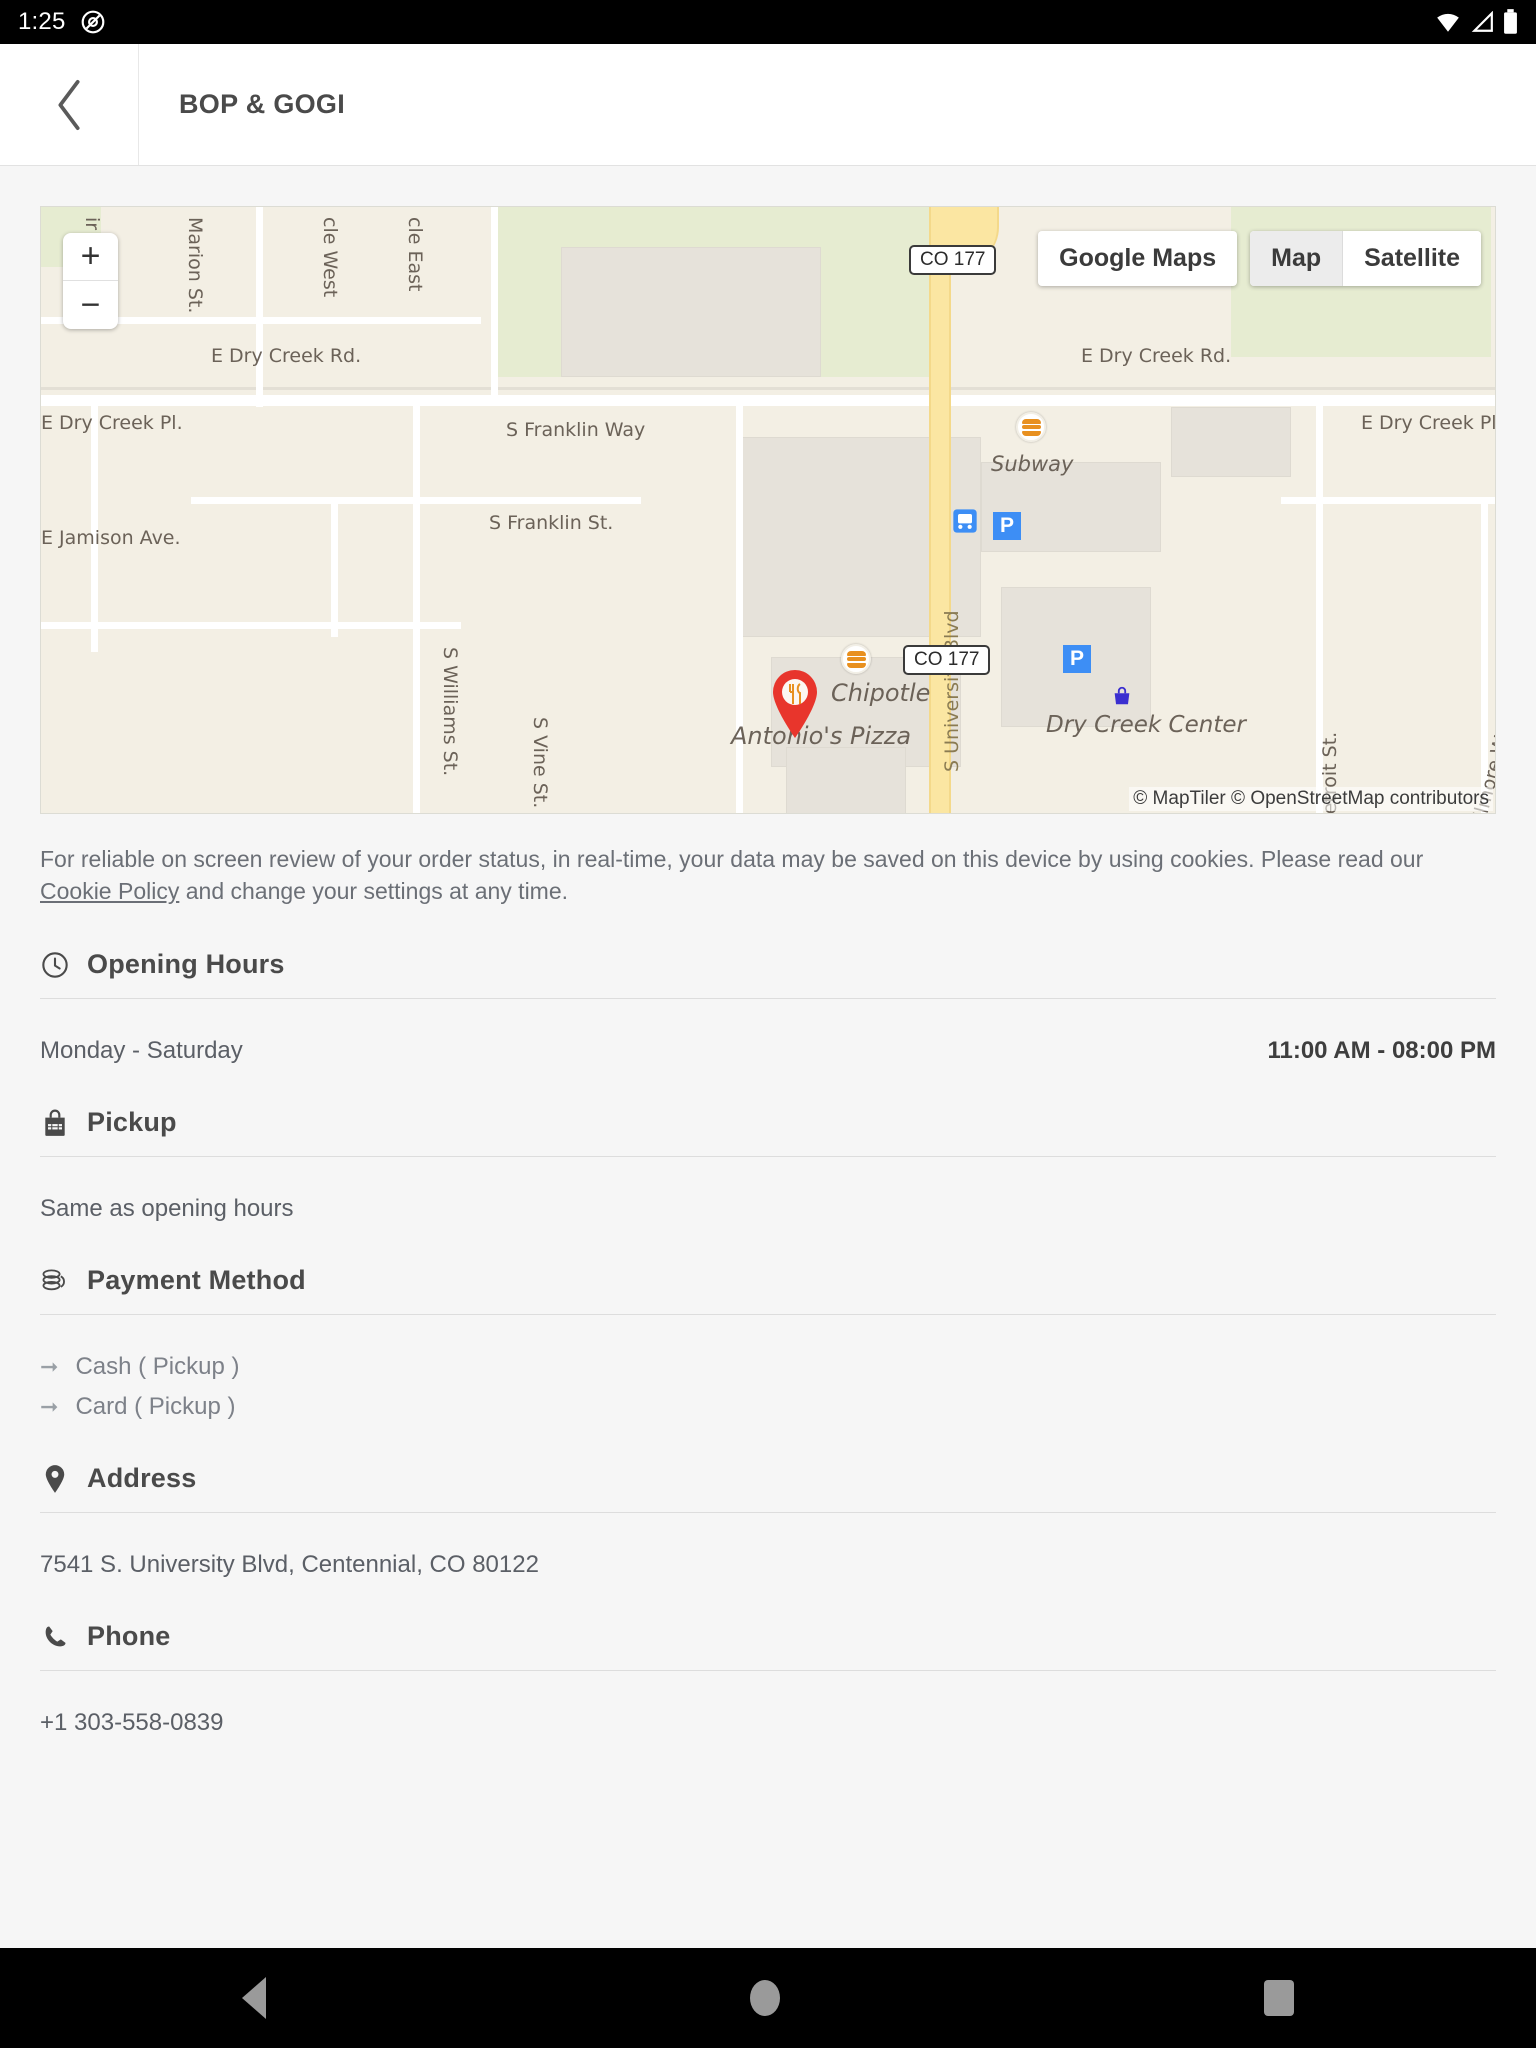 The image size is (1536, 2048). Describe the element at coordinates (965, 521) in the screenshot. I see `bus-stop-icon` at that location.